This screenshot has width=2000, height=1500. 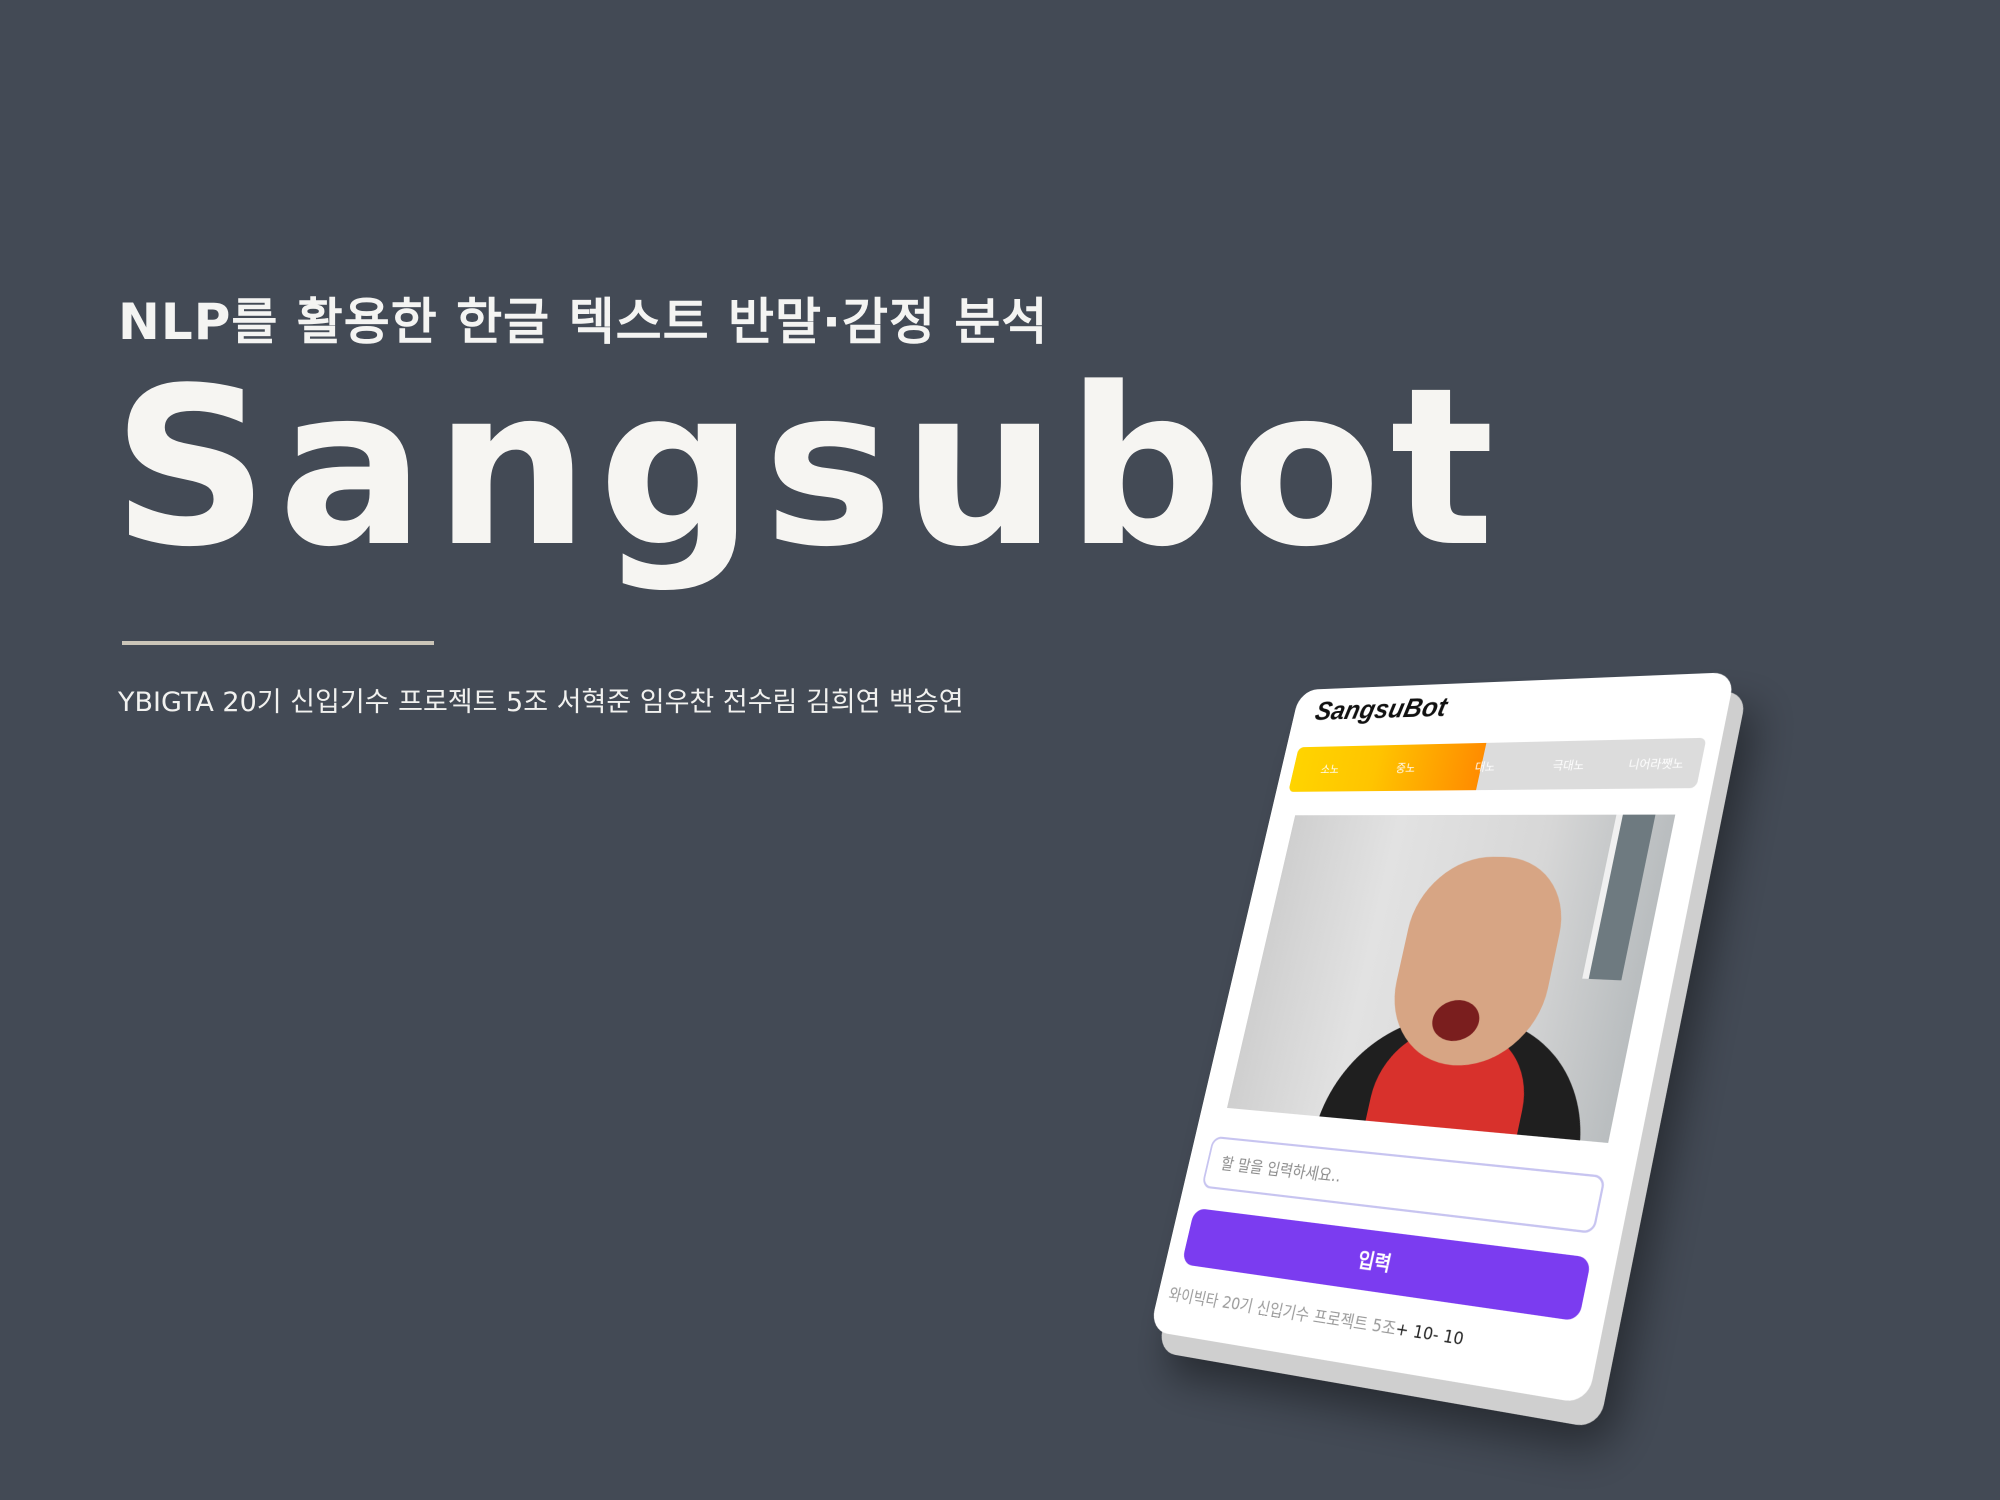 I want to click on anger-level-labels: 소노 중노 대노 극대노 니어라쨋노, so click(x=1497, y=765).